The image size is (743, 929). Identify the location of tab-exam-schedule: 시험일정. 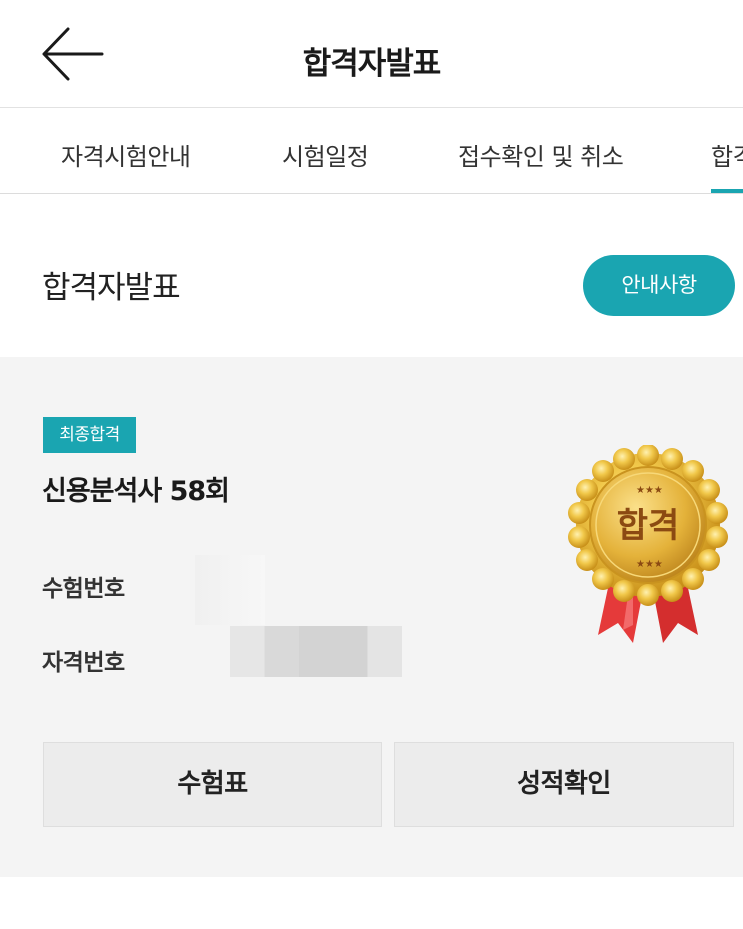
(325, 154).